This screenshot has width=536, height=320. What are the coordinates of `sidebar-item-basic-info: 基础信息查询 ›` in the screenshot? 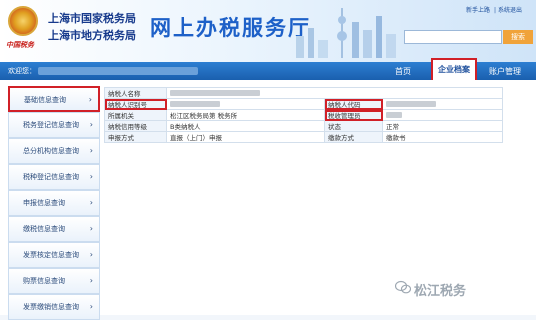 It's located at (54, 99).